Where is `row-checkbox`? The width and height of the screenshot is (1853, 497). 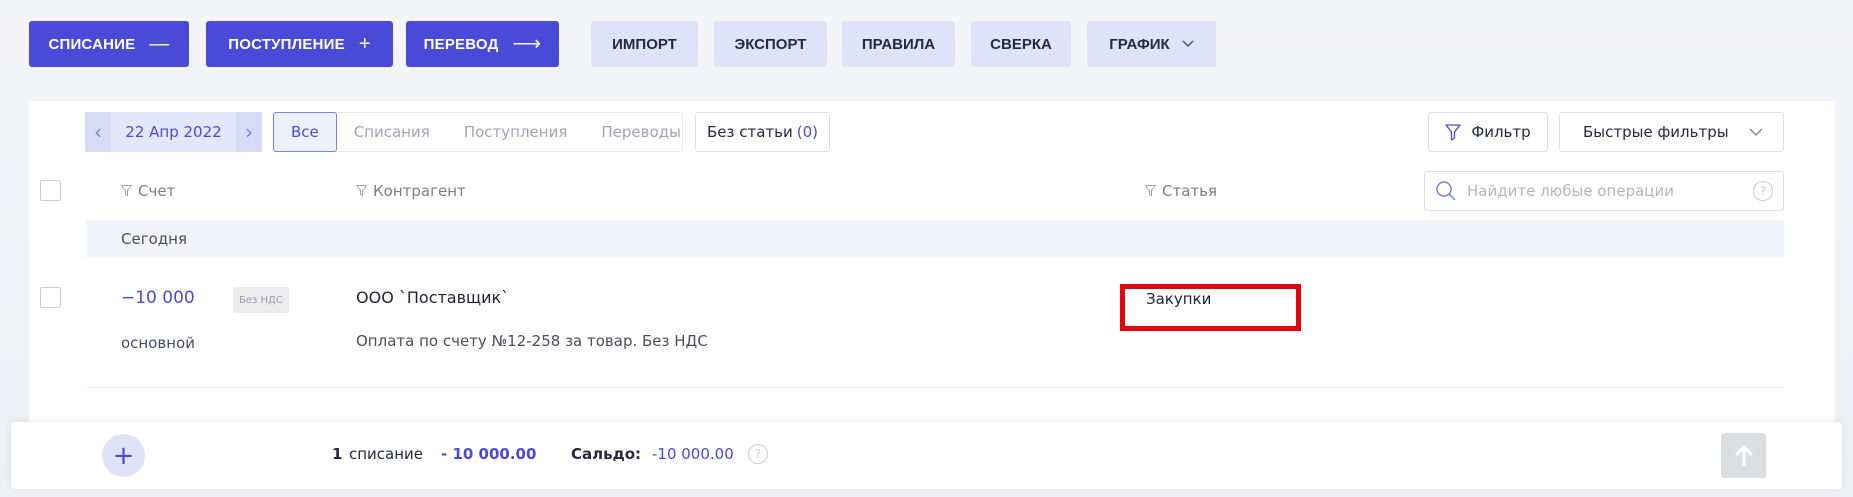
row-checkbox is located at coordinates (50, 297).